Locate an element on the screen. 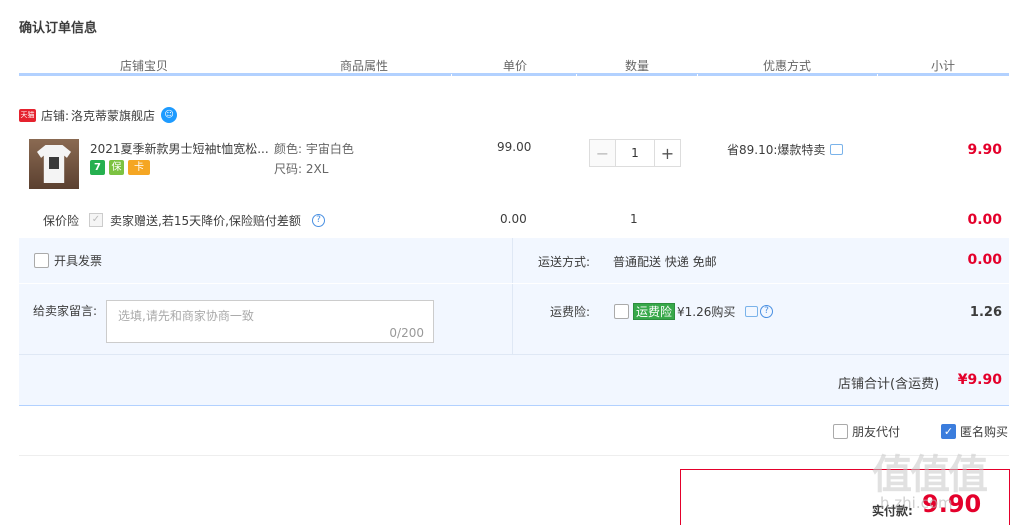  credit-card-icon: 卡 is located at coordinates (139, 167).